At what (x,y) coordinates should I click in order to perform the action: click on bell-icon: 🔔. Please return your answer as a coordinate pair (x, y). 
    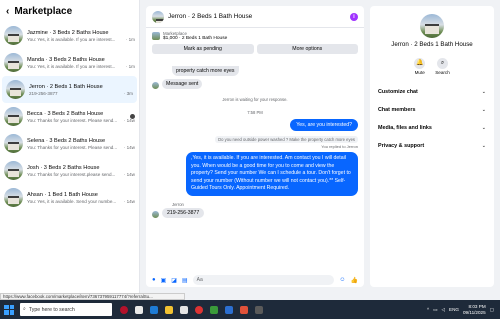
    Looking at the image, I should click on (420, 63).